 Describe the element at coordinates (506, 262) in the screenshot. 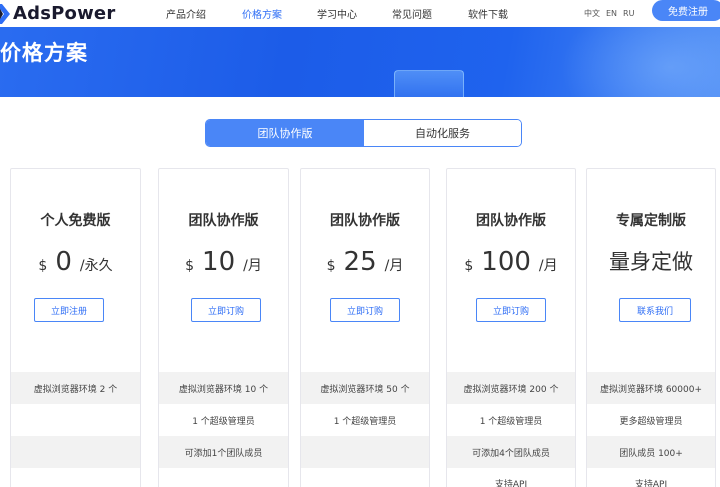

I see `price-amount: 100` at that location.